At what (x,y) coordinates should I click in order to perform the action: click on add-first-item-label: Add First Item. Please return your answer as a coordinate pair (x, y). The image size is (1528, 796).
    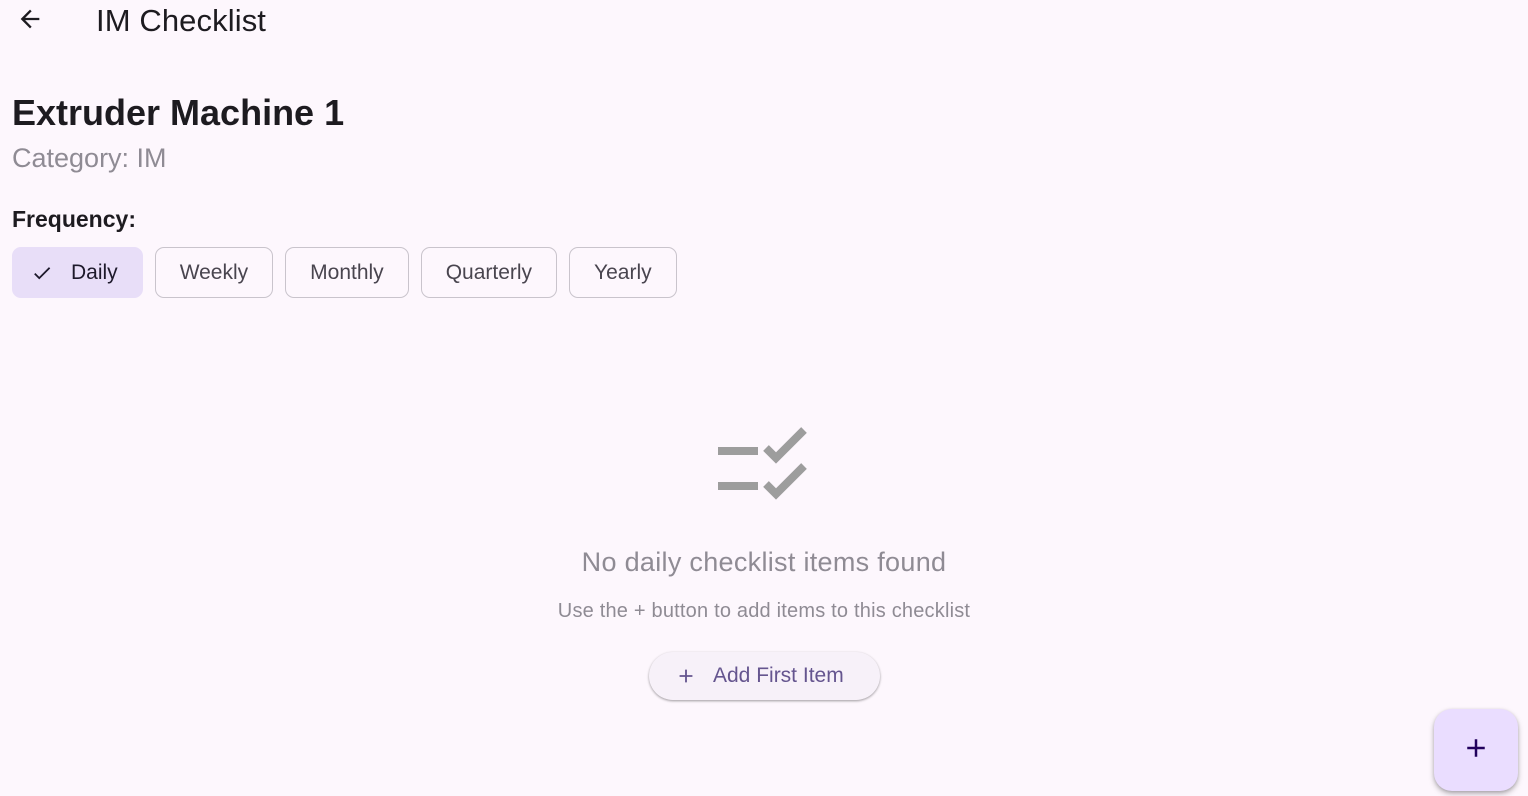
    Looking at the image, I should click on (778, 675).